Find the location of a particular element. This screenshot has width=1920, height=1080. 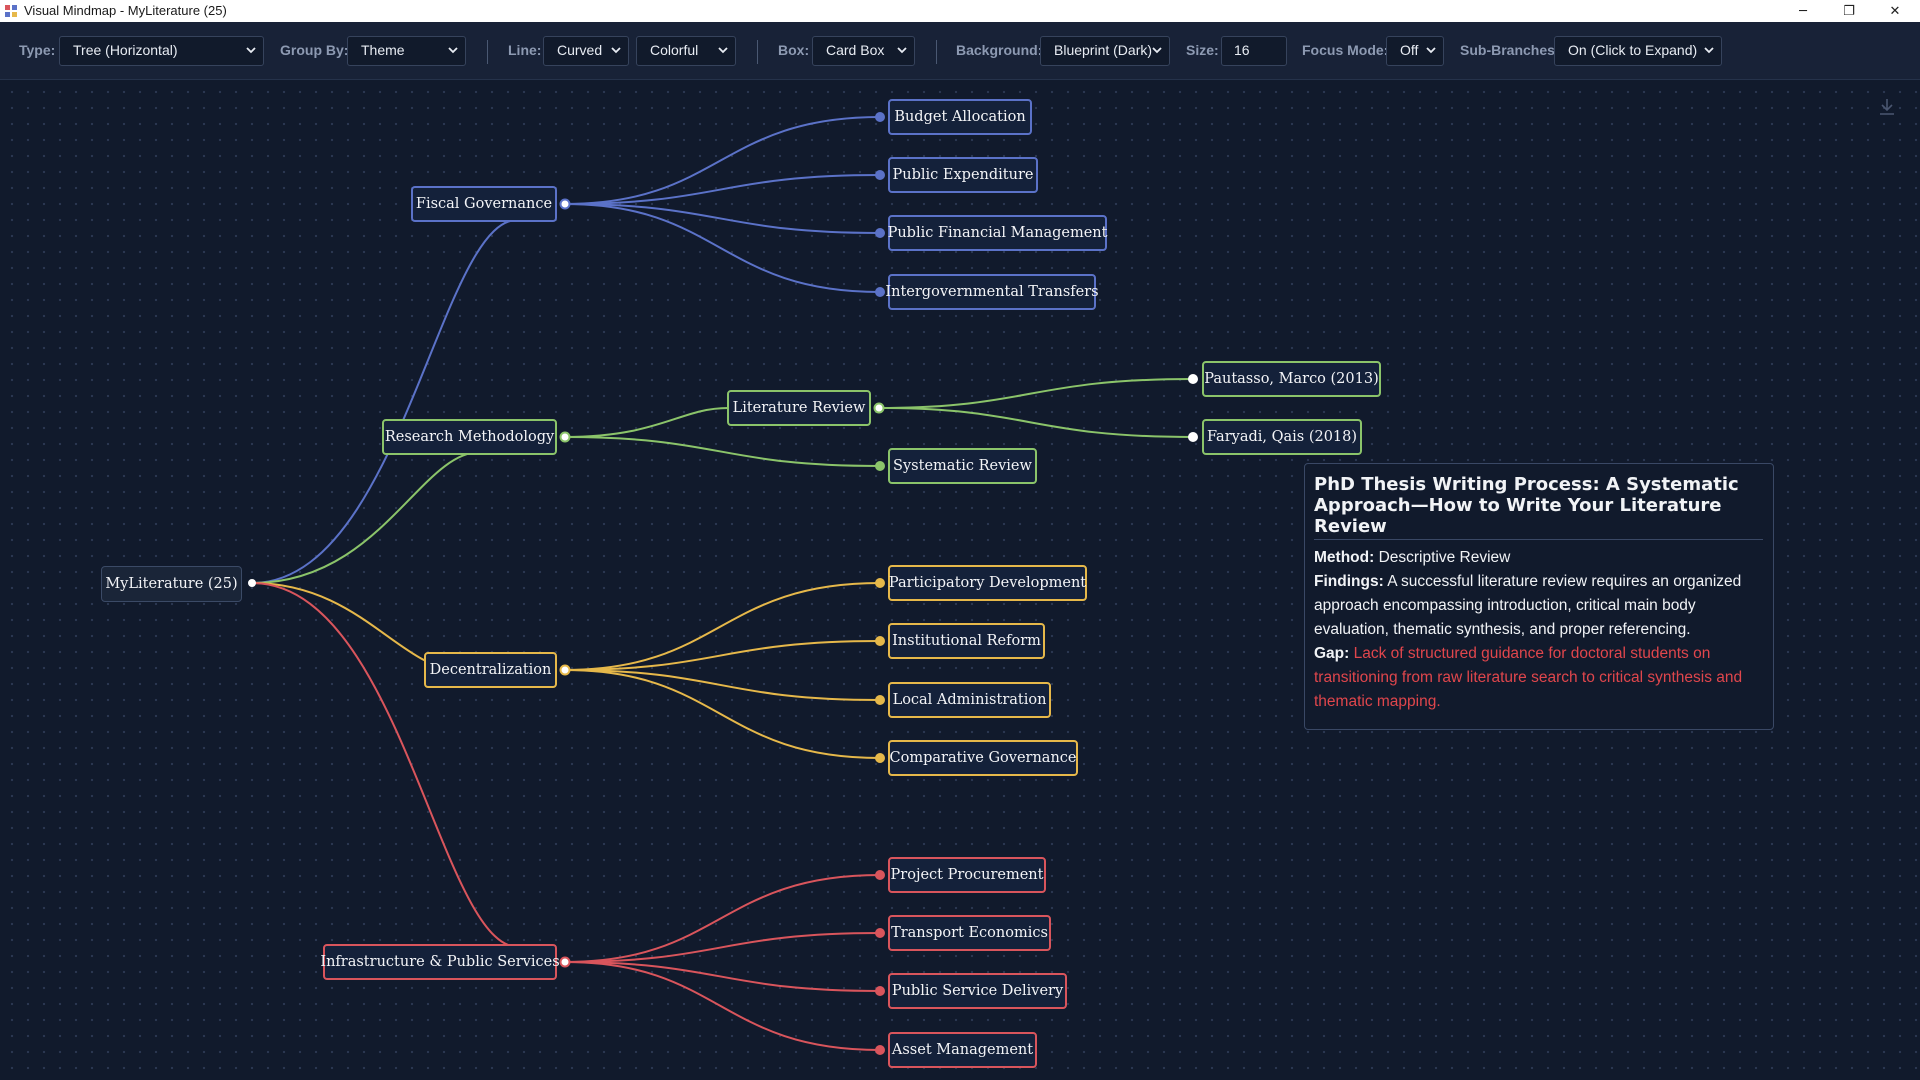

topic-node: Public Expenditure is located at coordinates (963, 175).